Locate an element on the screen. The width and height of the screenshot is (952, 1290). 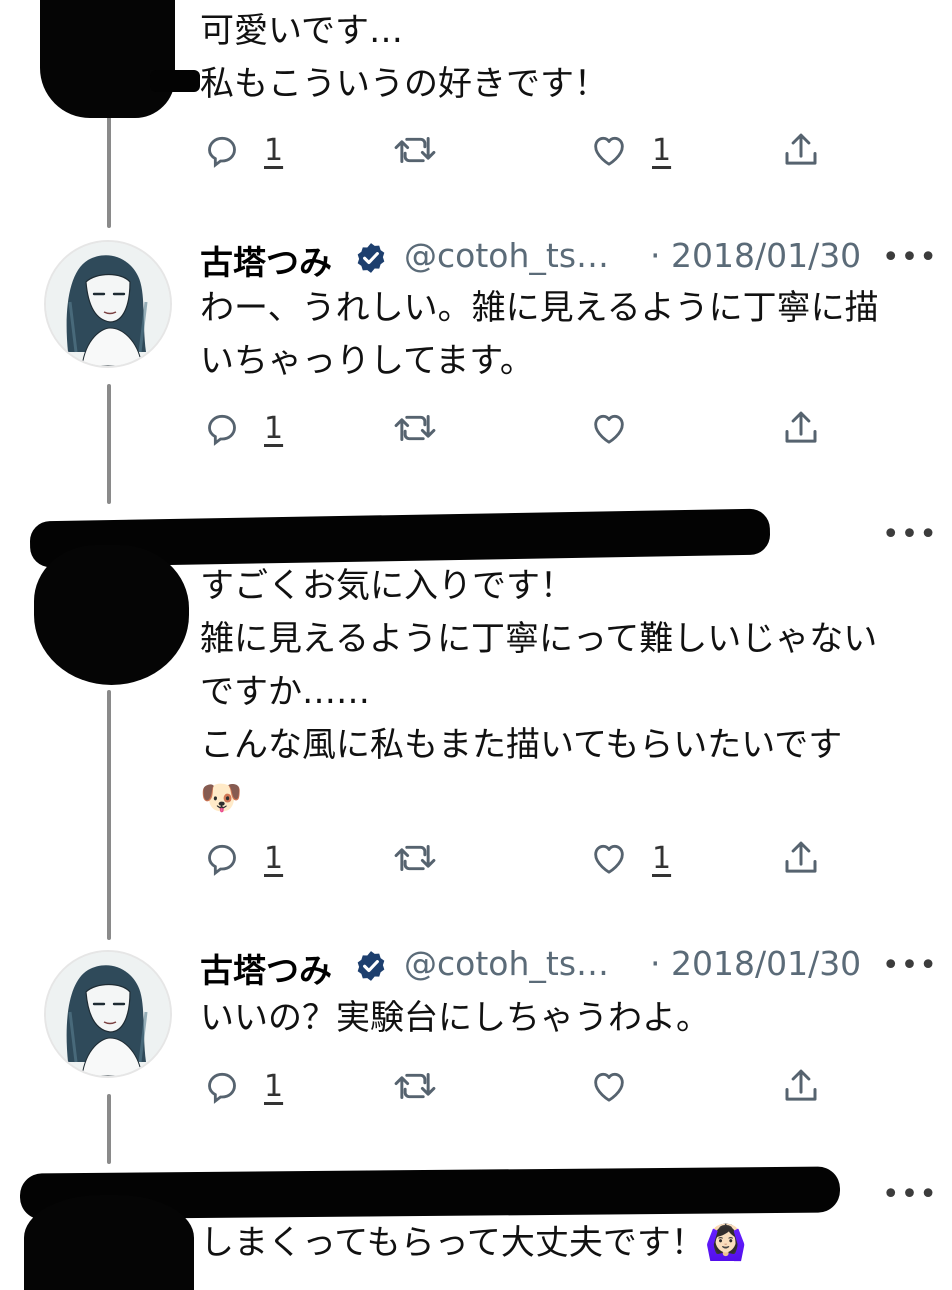
tweet-text: いいの？実験台にしちゃうわよ。 is located at coordinates (570, 1018).